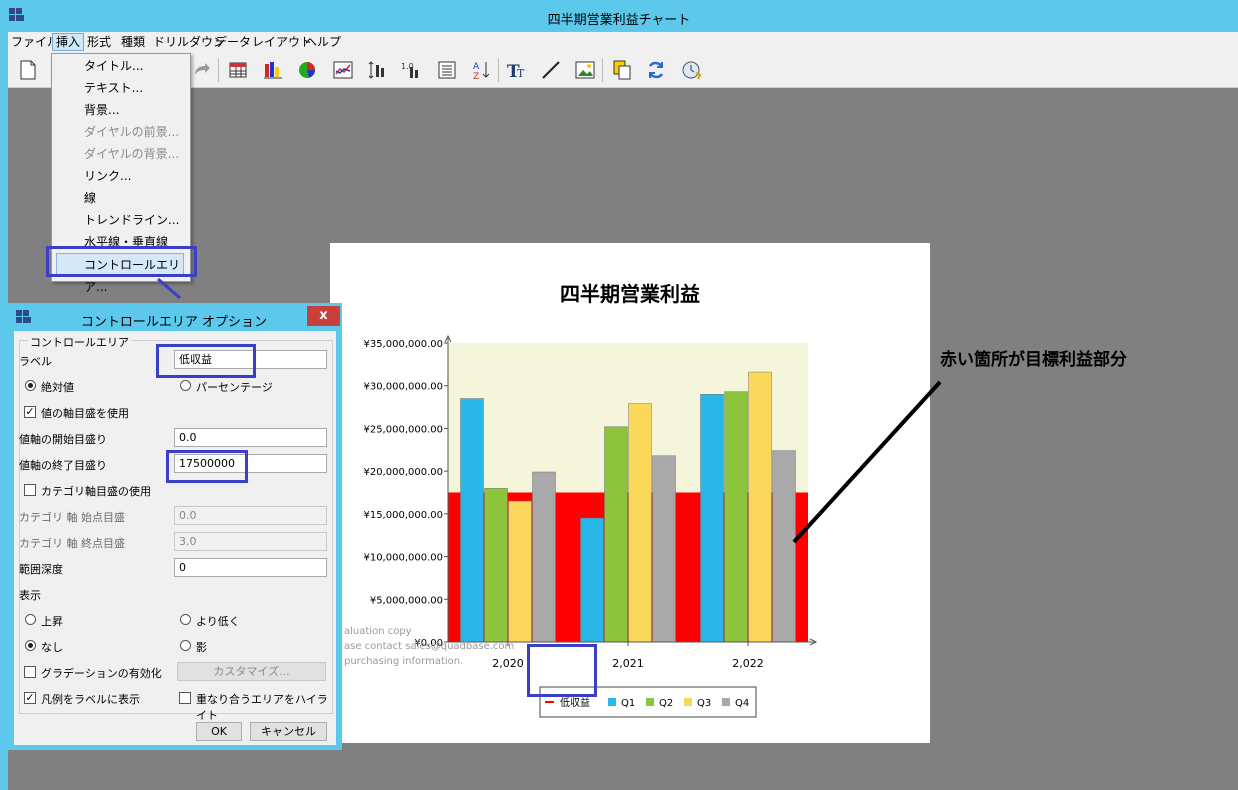  Describe the element at coordinates (250, 567) in the screenshot. I see `range-depth-input: 0` at that location.